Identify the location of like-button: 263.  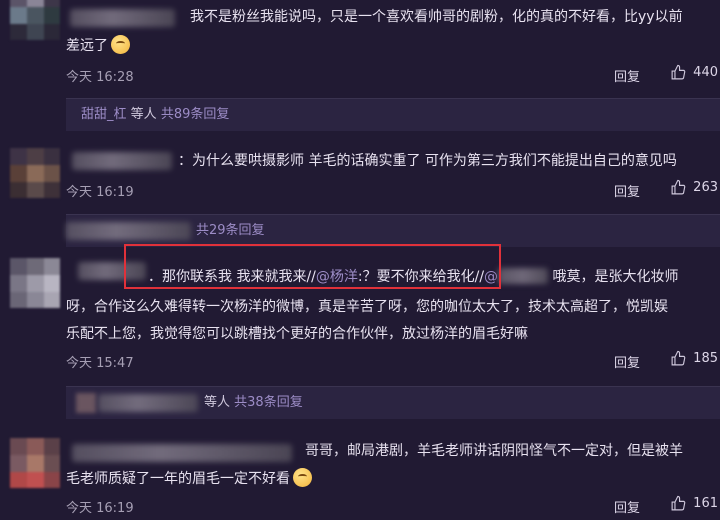
(694, 187).